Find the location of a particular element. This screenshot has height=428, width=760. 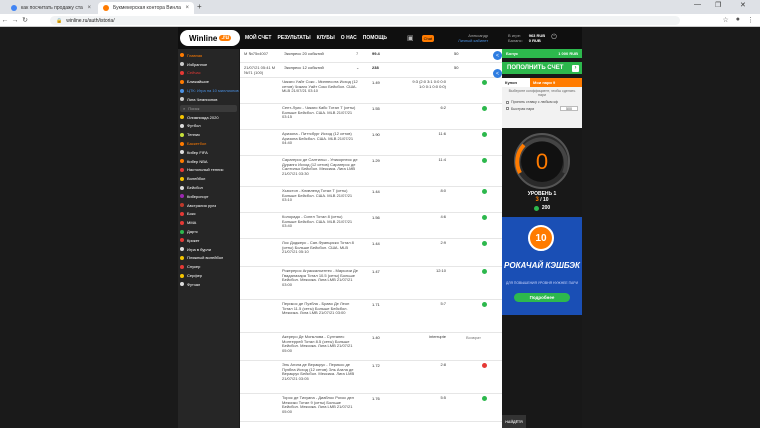

deposit-button: ПОПОЛНИТЬ СЧЕТ › is located at coordinates (542, 68).